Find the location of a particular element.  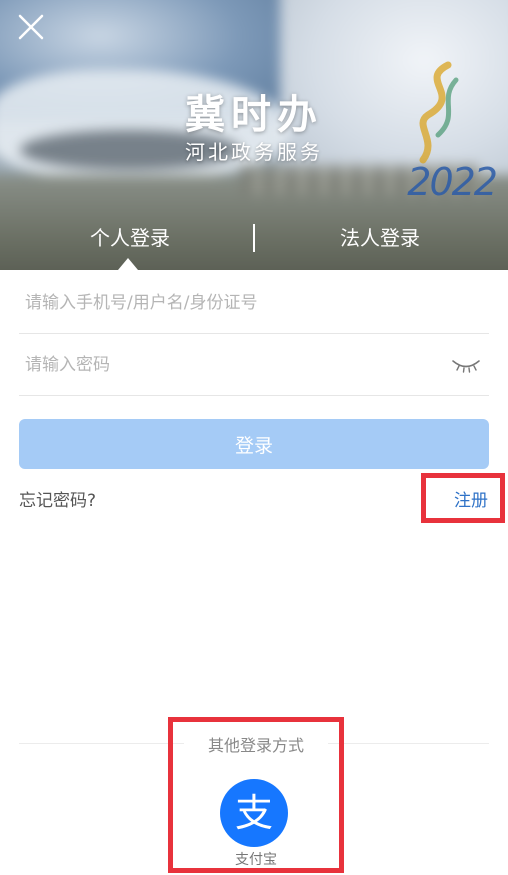

tab-legal-person-login: 法人登录 is located at coordinates (380, 240).